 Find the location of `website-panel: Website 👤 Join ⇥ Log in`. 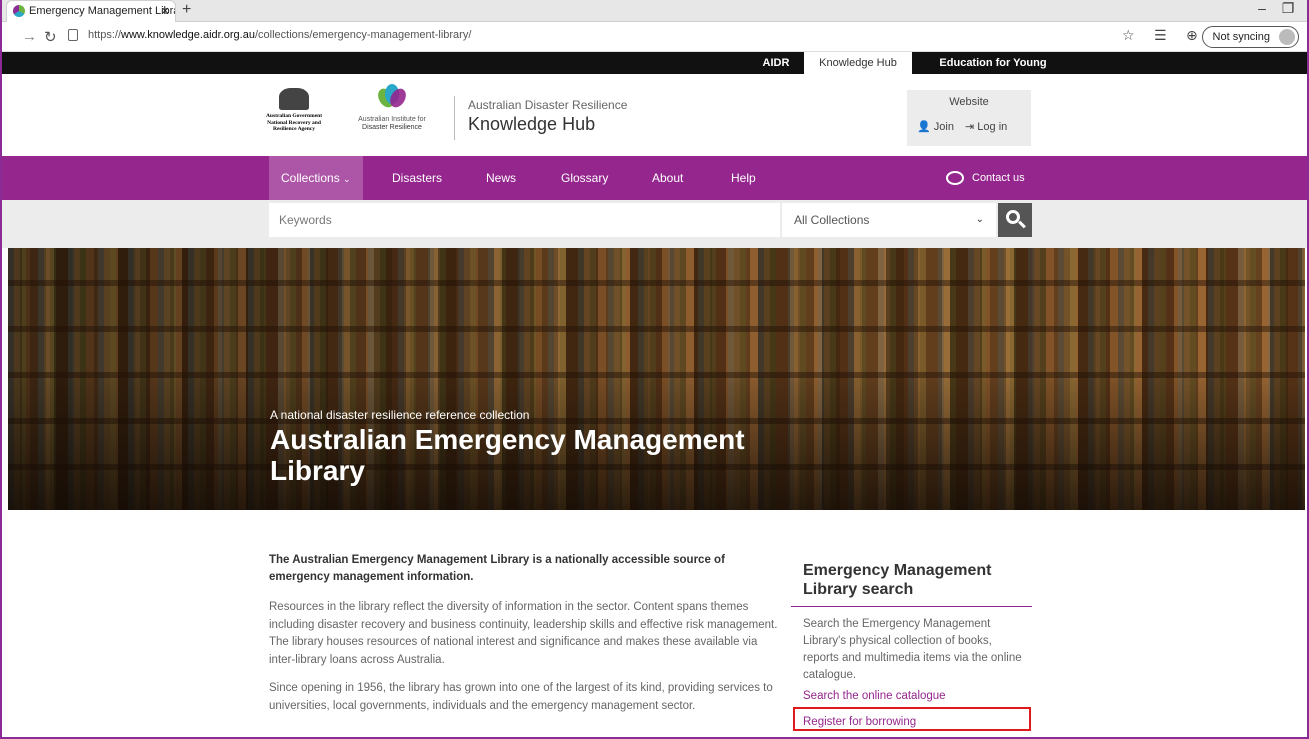

website-panel: Website 👤 Join ⇥ Log in is located at coordinates (969, 118).